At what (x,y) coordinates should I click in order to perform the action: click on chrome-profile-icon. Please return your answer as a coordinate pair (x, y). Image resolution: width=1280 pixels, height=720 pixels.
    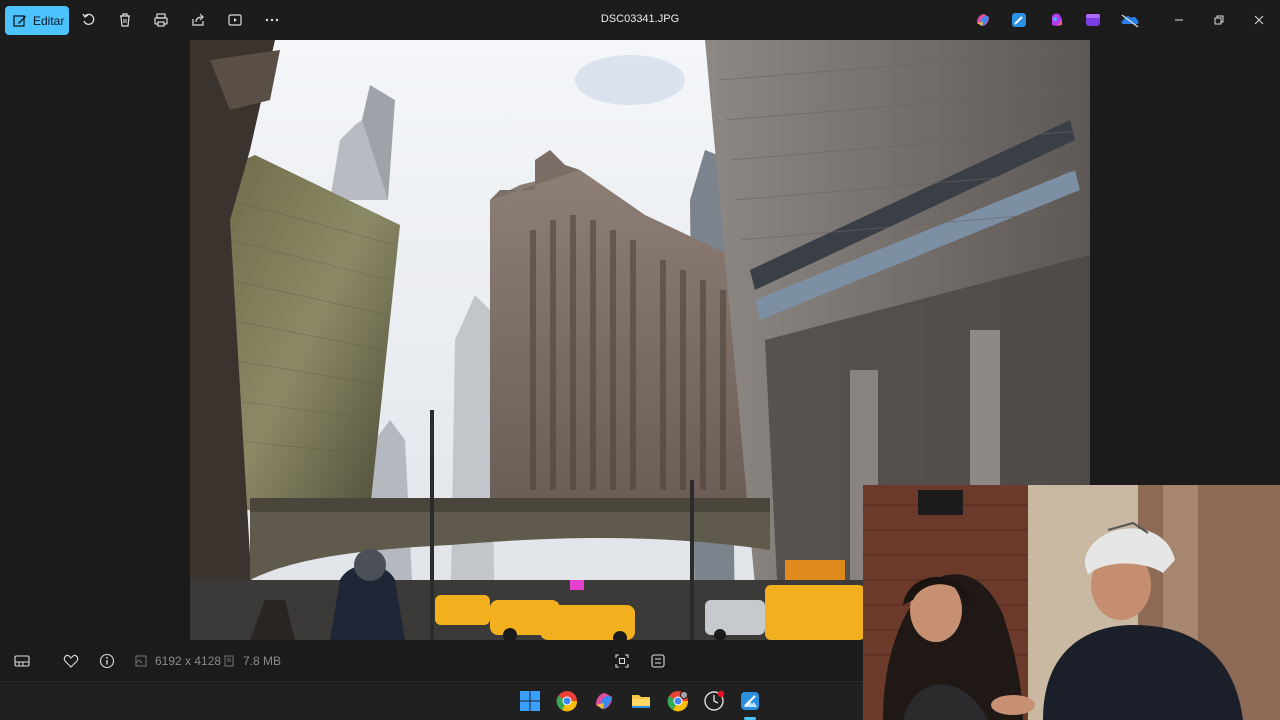
    Looking at the image, I should click on (678, 701).